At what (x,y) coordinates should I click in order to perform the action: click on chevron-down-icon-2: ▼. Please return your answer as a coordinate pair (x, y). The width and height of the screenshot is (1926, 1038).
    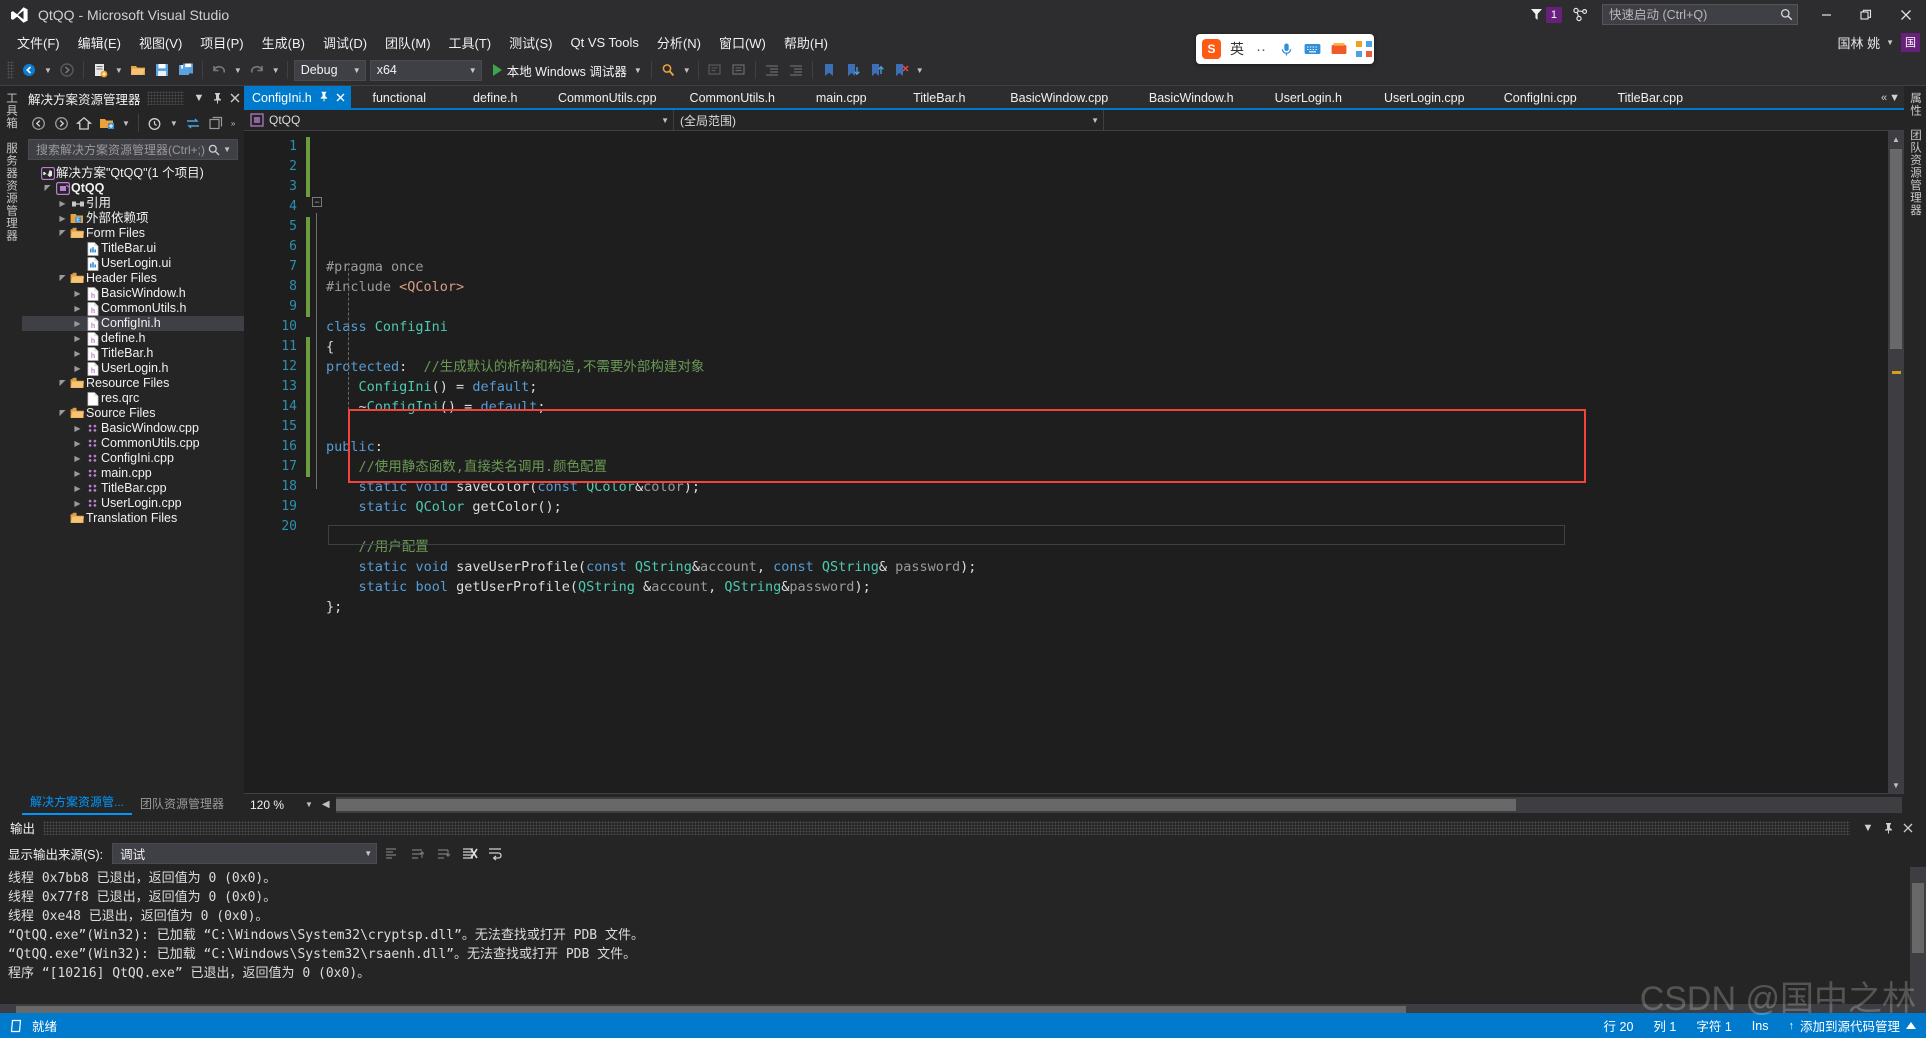
    Looking at the image, I should click on (174, 123).